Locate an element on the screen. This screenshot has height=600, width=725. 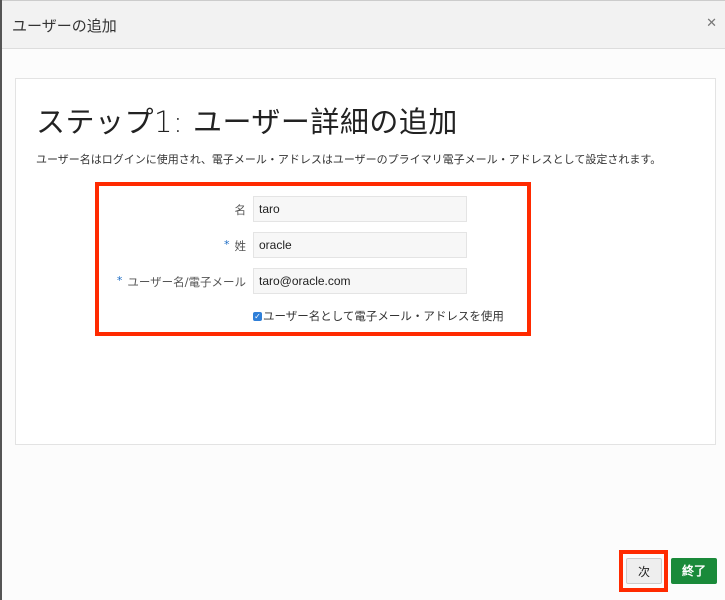
close-icon: ✕ is located at coordinates (711, 23).